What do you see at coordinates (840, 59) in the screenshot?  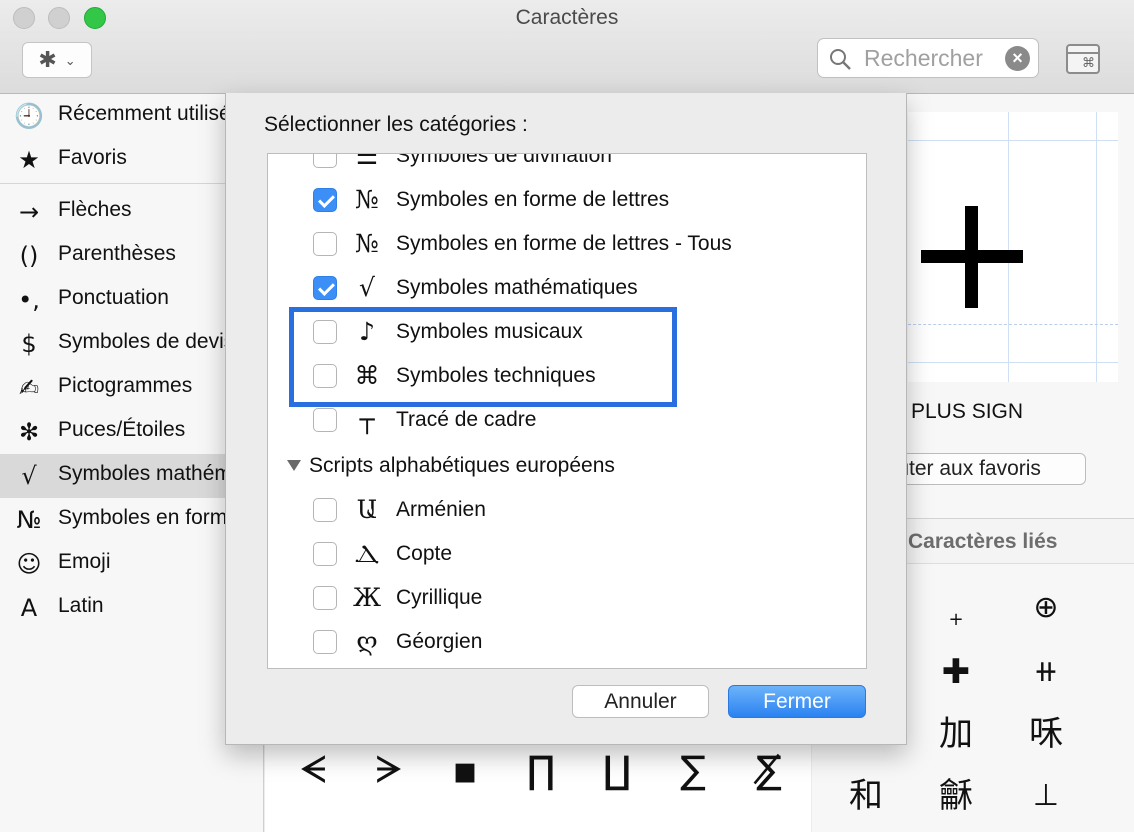 I see `search-icon` at bounding box center [840, 59].